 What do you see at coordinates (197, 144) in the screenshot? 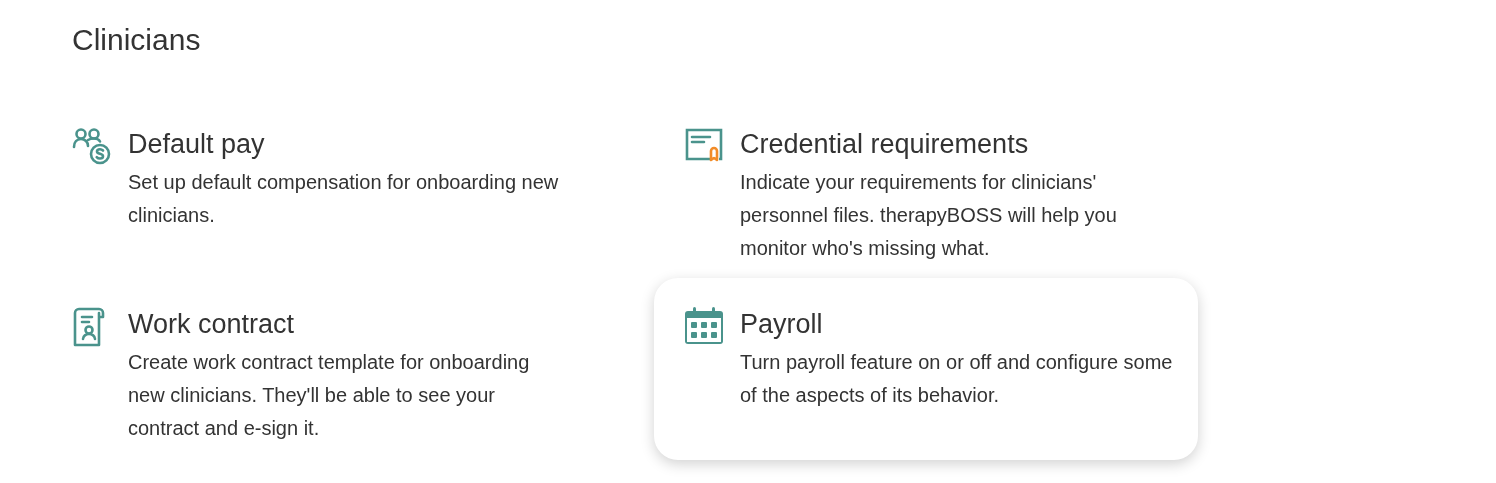
I see `card-title: Default pay` at bounding box center [197, 144].